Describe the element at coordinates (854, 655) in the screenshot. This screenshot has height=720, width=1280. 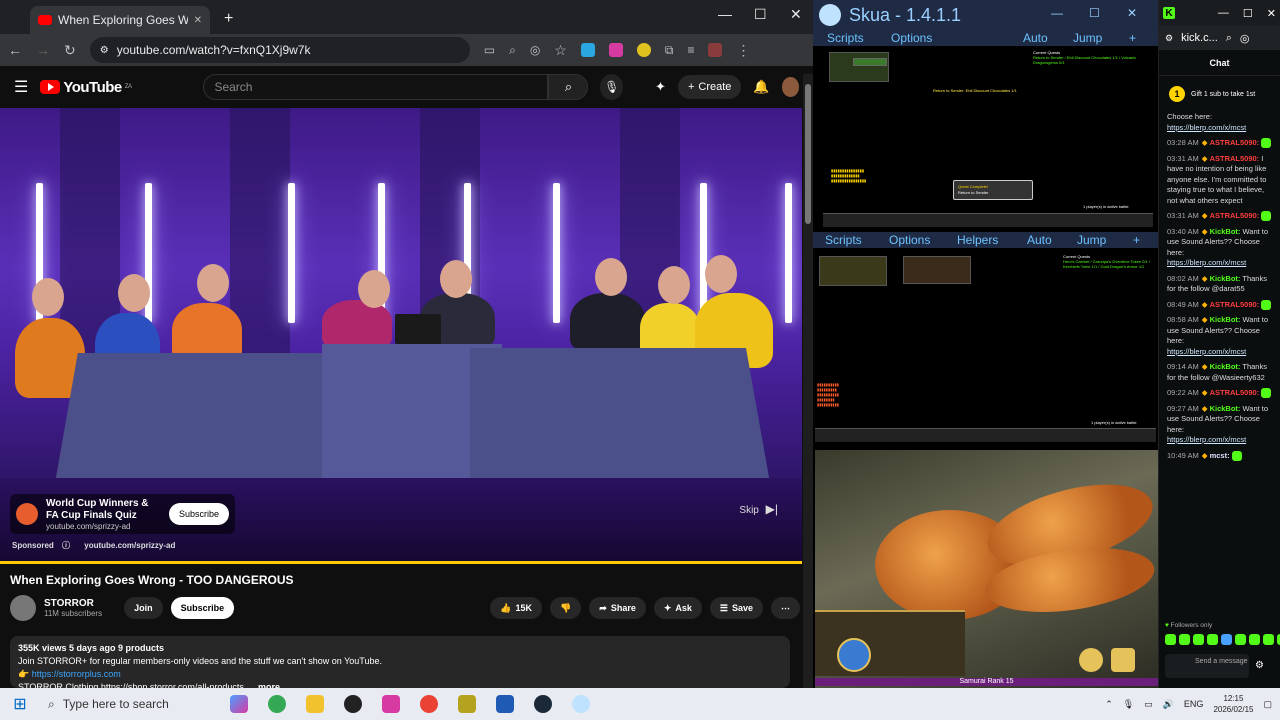
I see `skill-icon` at that location.